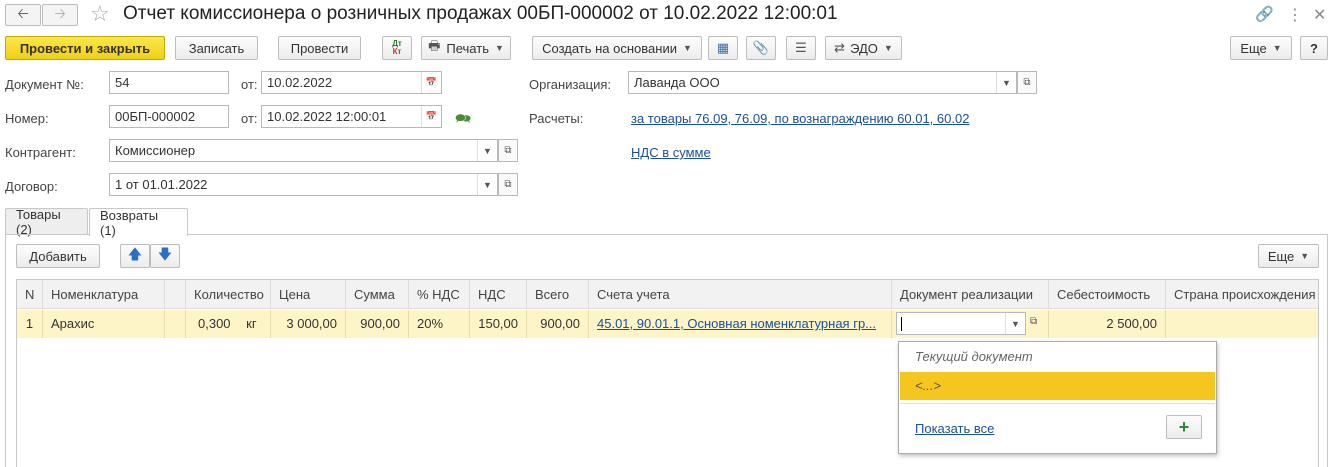 This screenshot has height=467, width=1333. I want to click on column-header-sale-document: Документ реализации, so click(970, 294).